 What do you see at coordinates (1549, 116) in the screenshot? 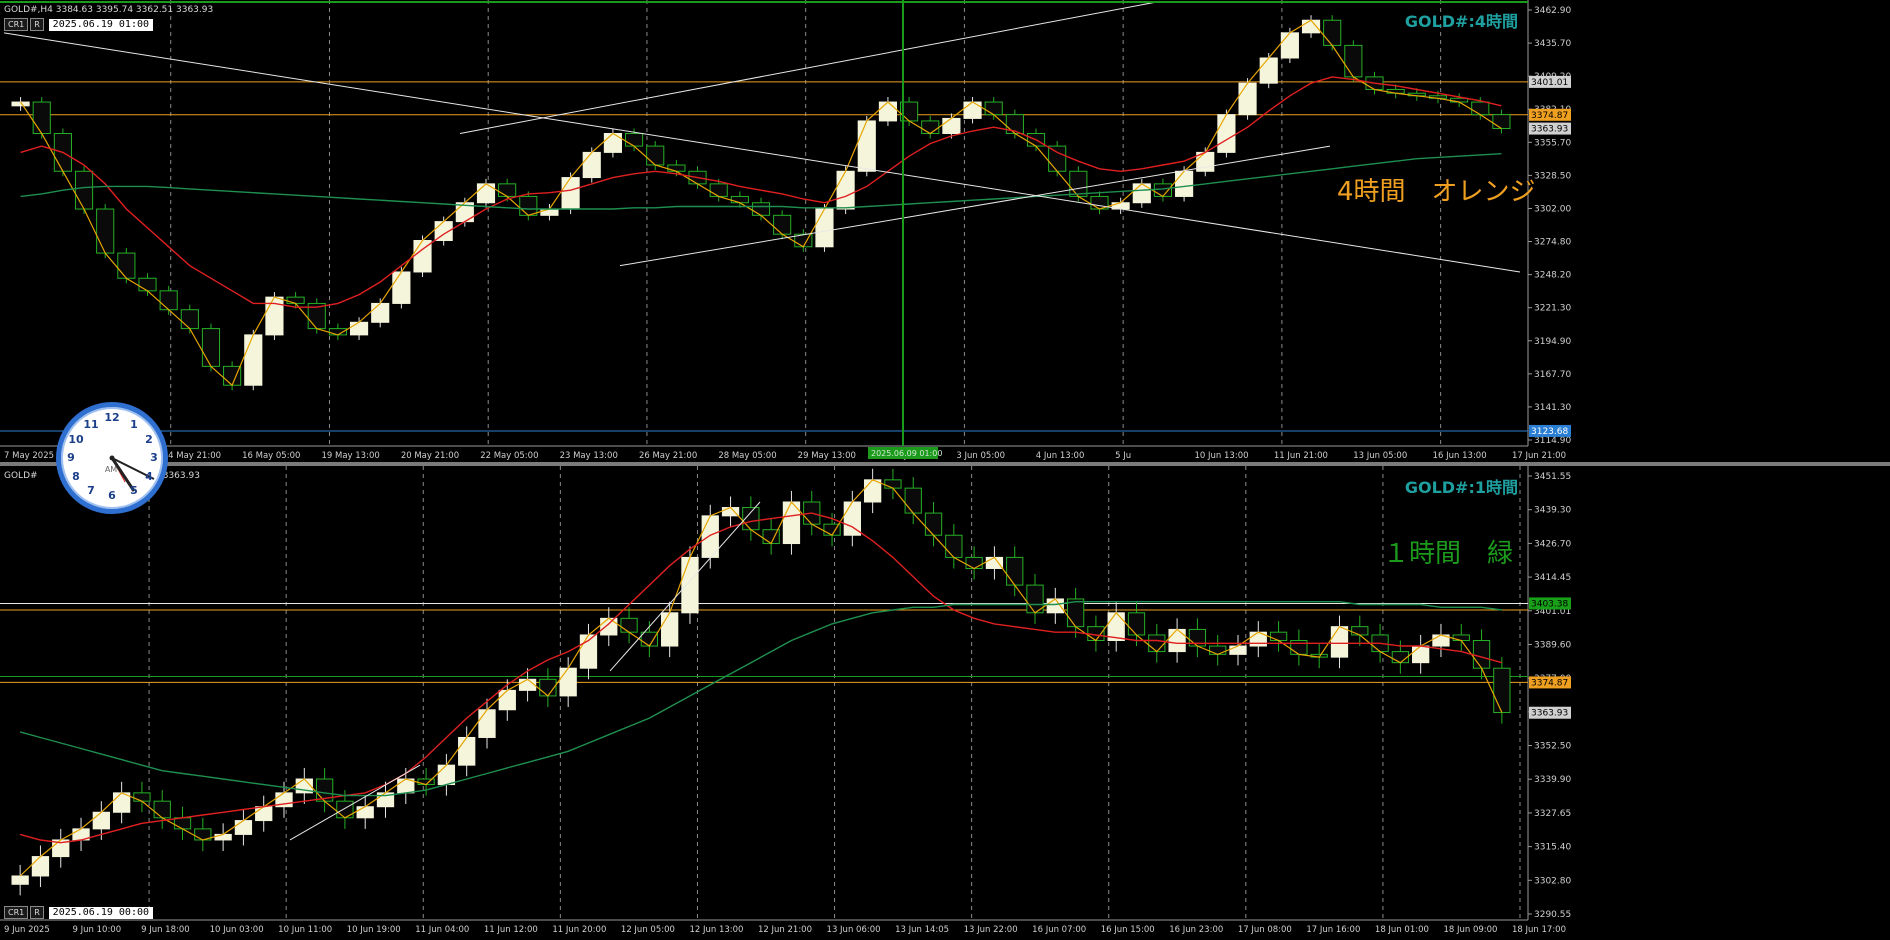
I see `price-tag-label: 3374.87` at bounding box center [1549, 116].